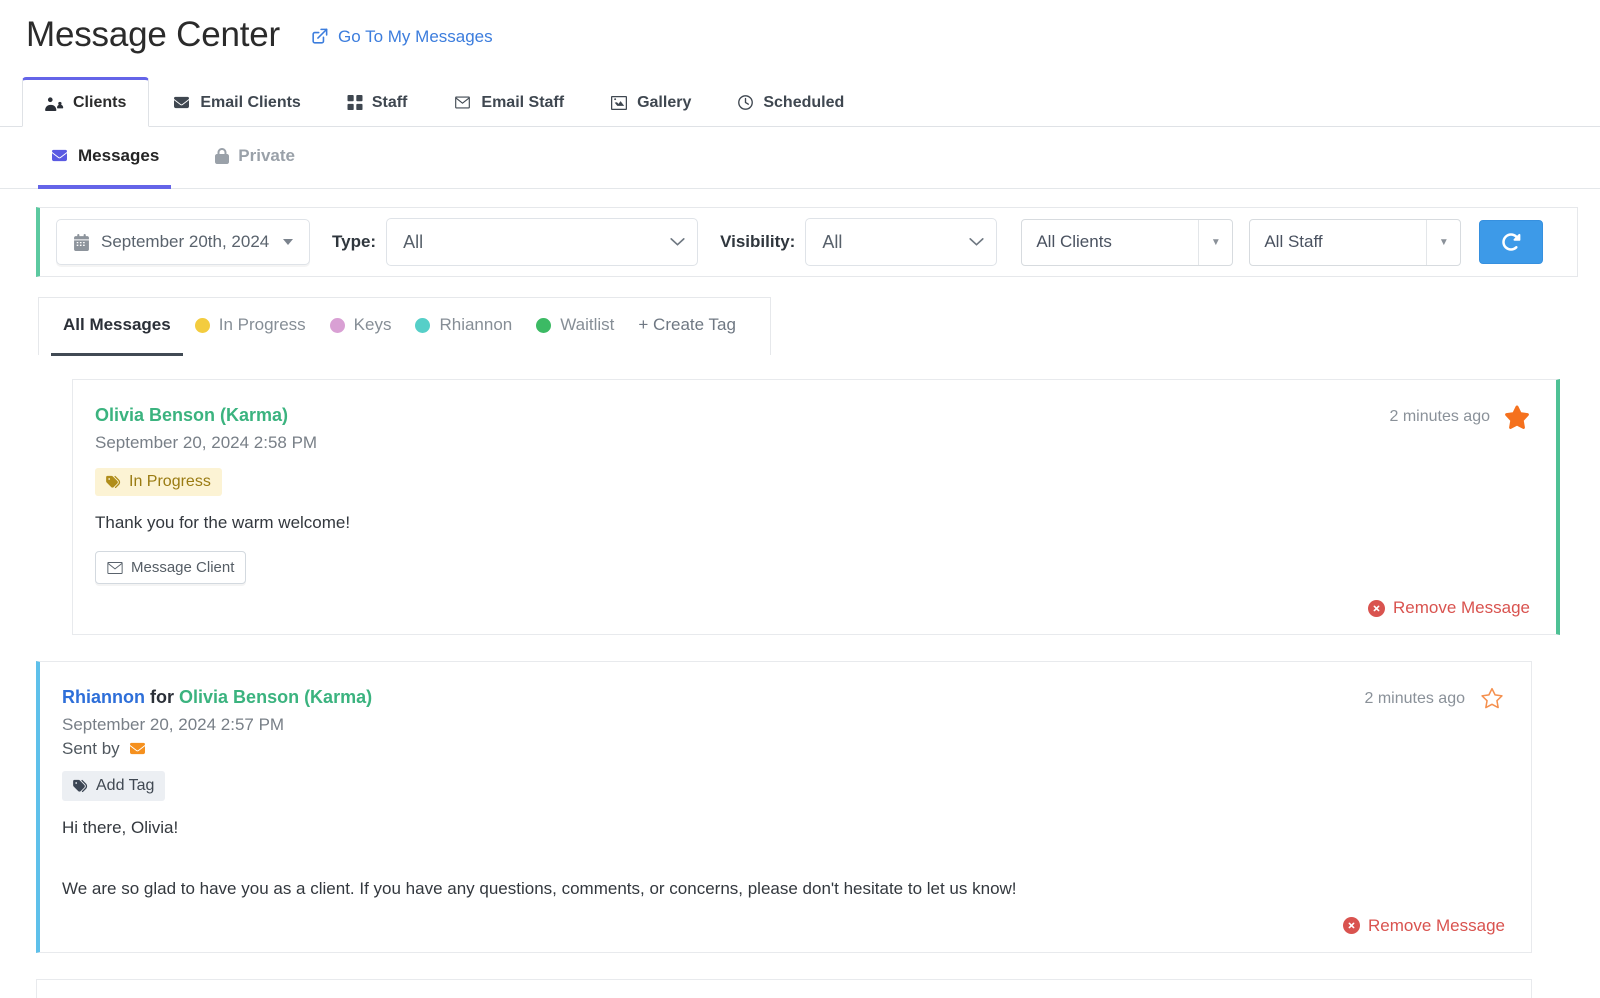  I want to click on tab-gallery-label: Gallery, so click(664, 102).